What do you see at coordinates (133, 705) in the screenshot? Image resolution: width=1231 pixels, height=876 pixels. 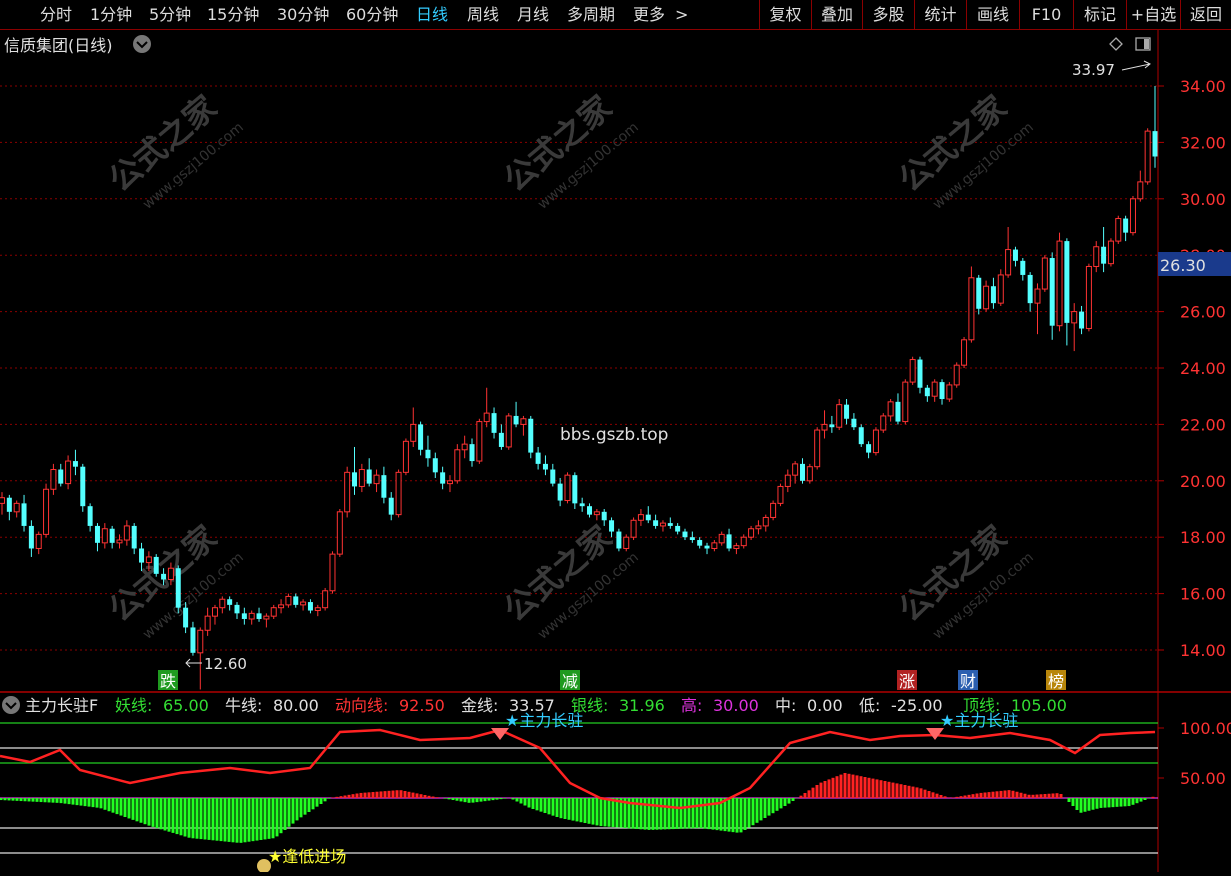 I see `indicator-param-label-0: 妖线:` at bounding box center [133, 705].